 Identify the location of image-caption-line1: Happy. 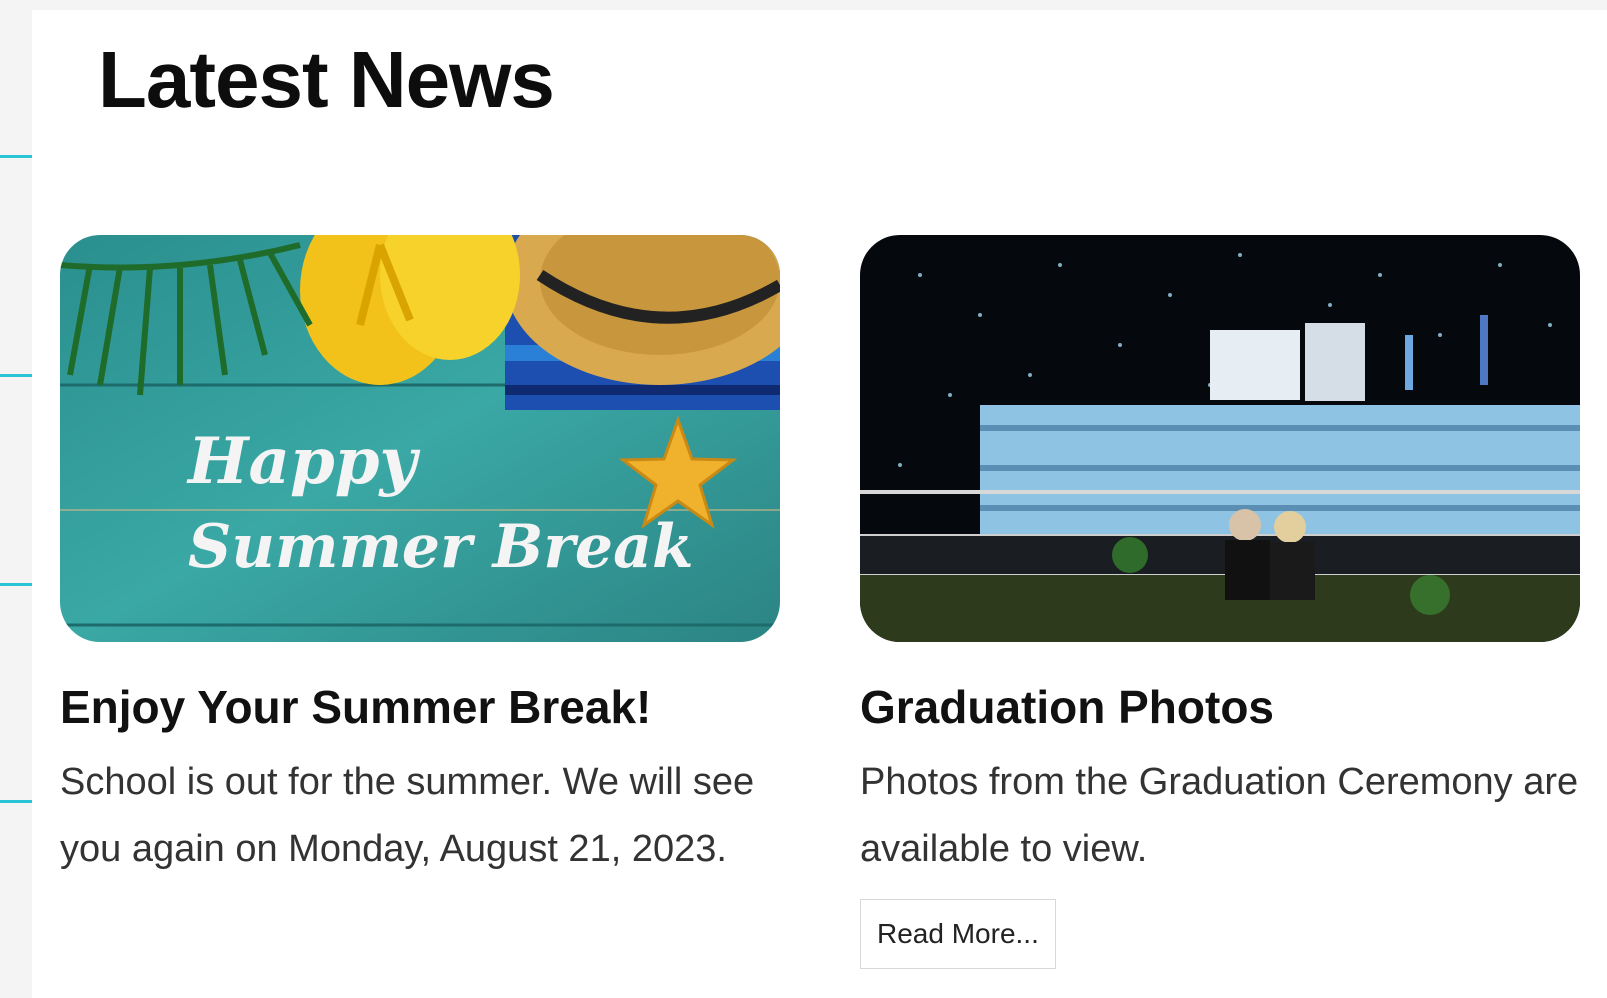
(303, 461).